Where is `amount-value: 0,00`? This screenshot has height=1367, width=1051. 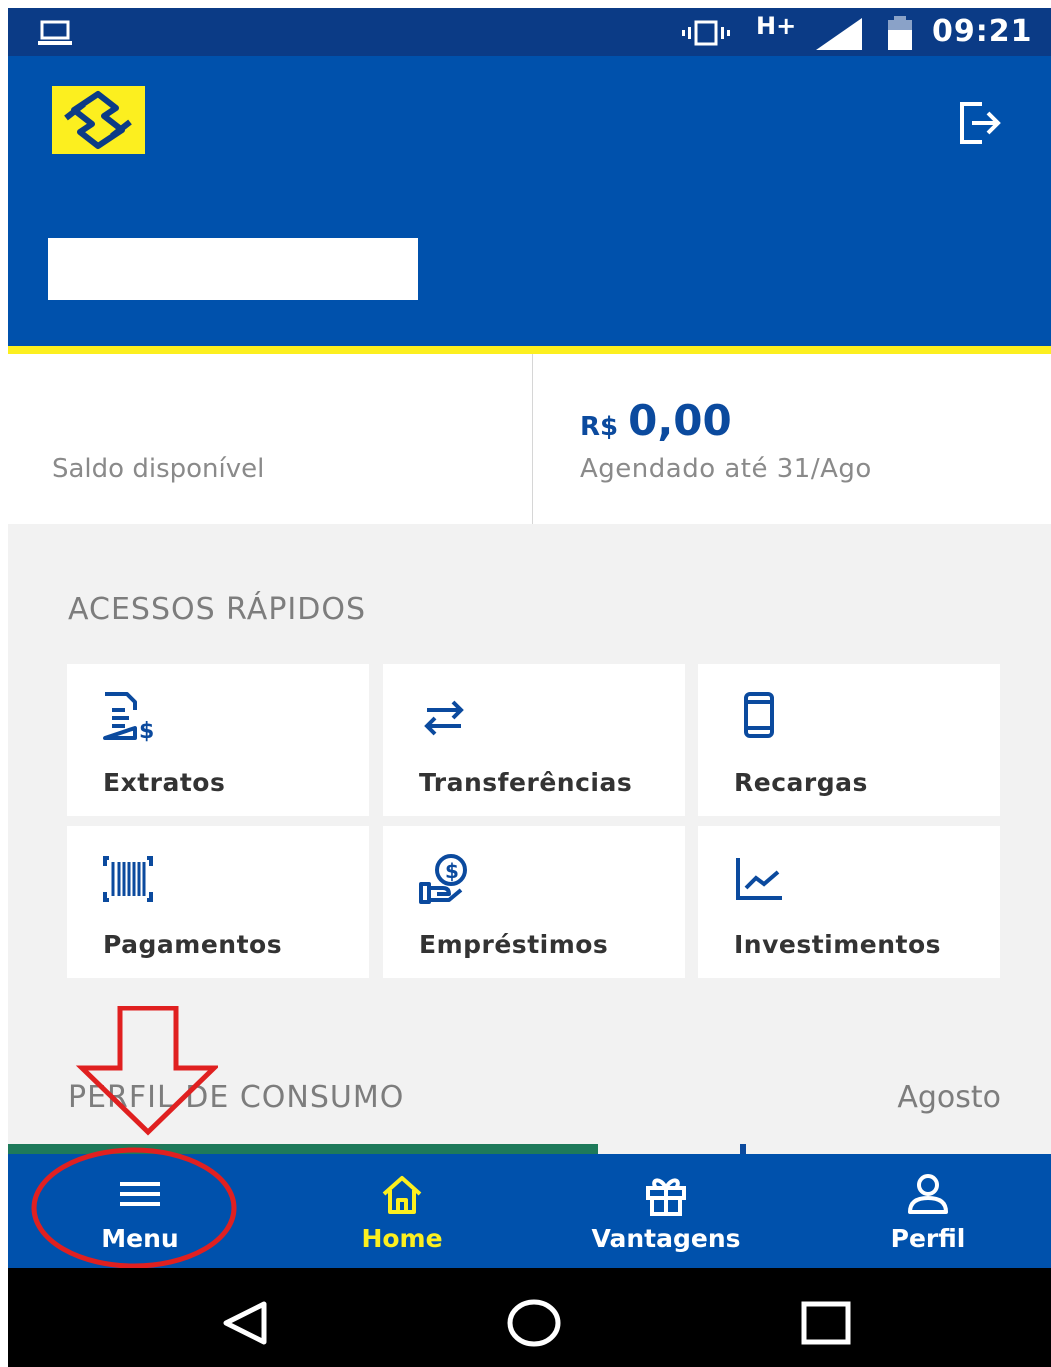 amount-value: 0,00 is located at coordinates (680, 420).